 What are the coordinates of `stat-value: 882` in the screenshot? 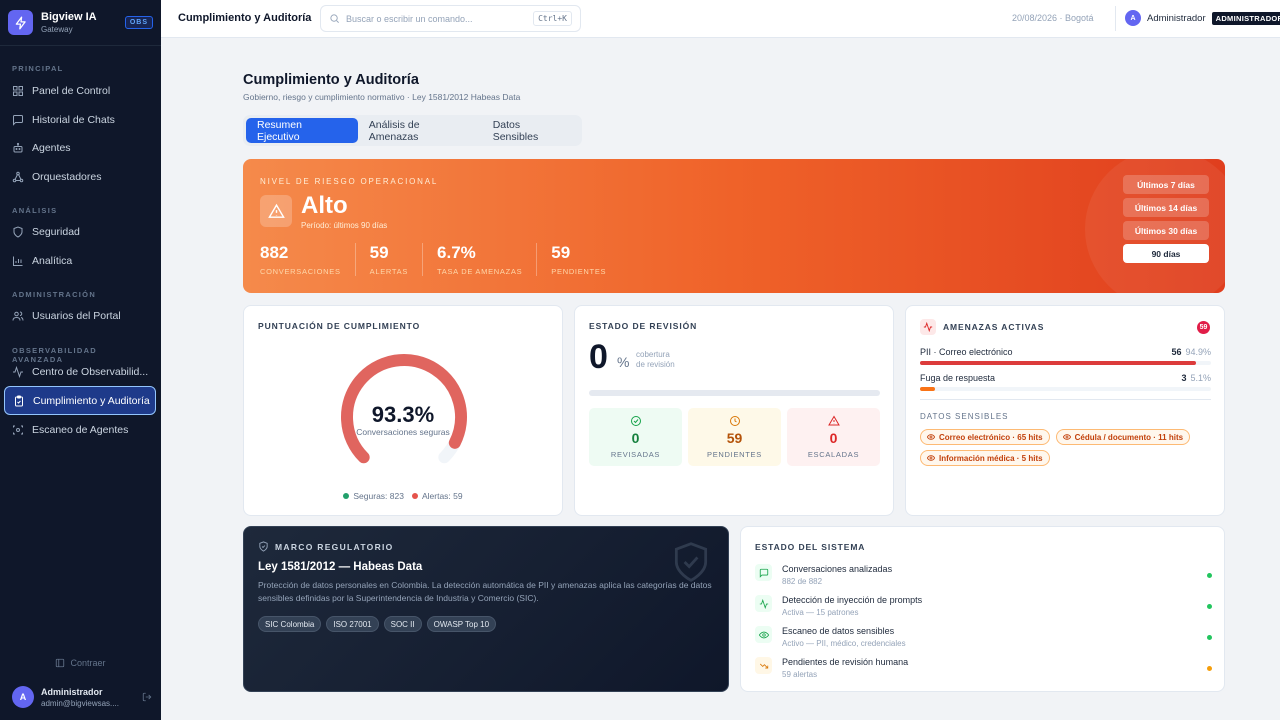 It's located at (274, 252).